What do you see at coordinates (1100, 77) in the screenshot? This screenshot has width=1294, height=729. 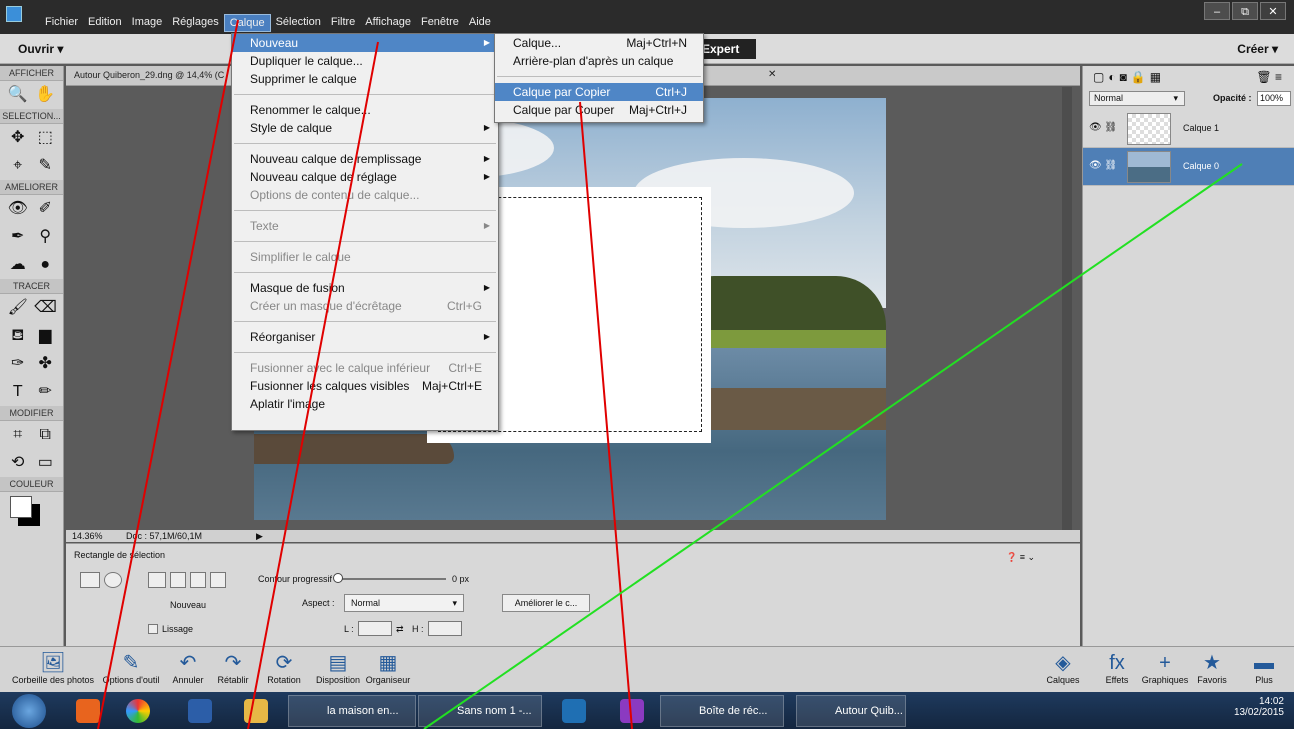 I see `new-layer-icon: ▢` at bounding box center [1100, 77].